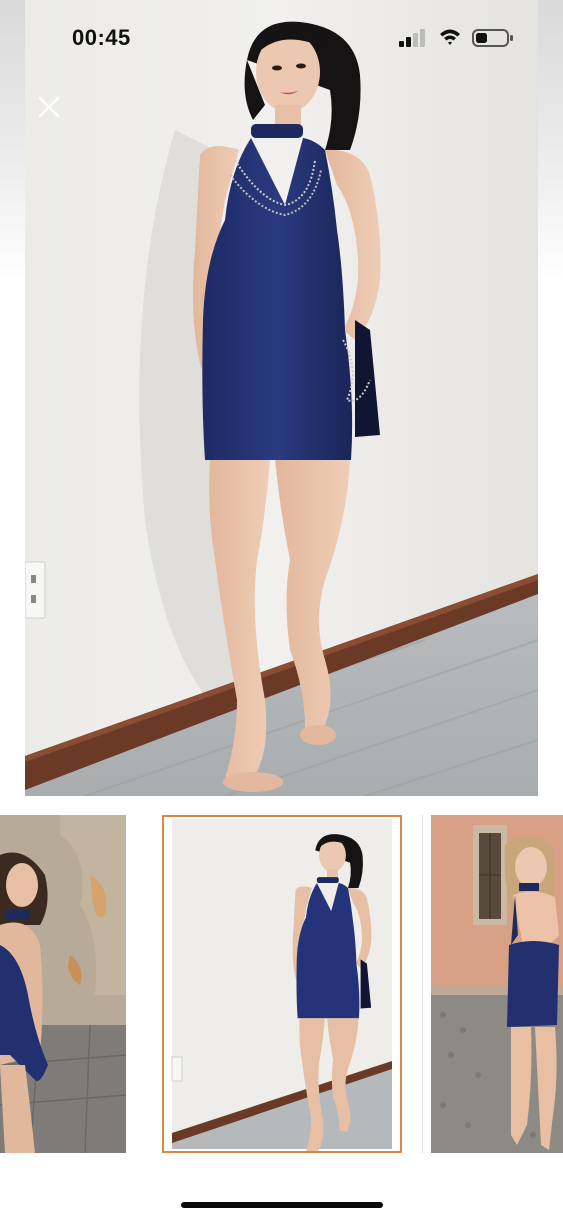 The width and height of the screenshot is (563, 1219). I want to click on close-icon, so click(49, 107).